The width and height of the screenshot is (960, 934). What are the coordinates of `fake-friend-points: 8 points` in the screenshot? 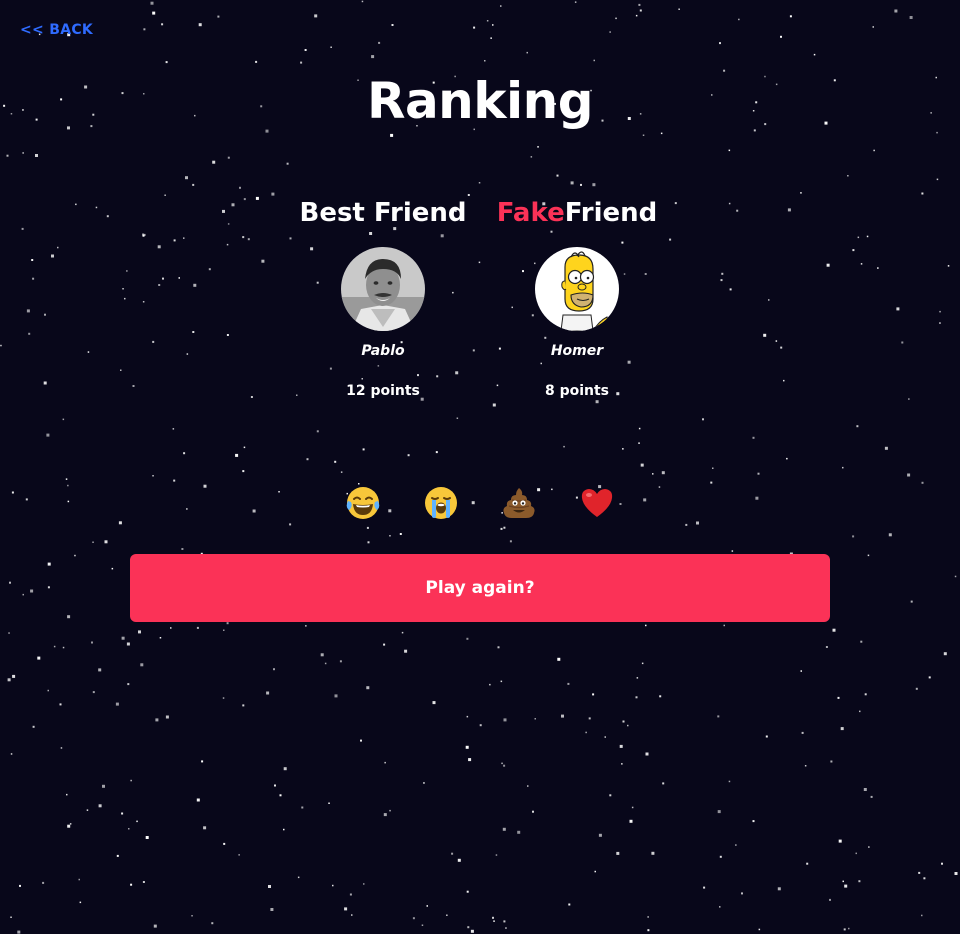 It's located at (577, 391).